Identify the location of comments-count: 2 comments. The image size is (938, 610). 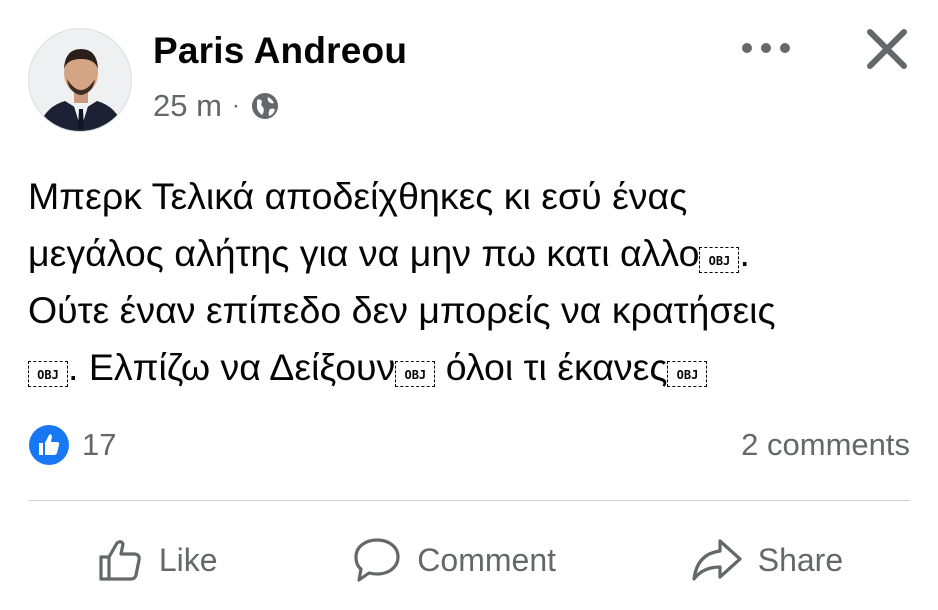
(825, 445).